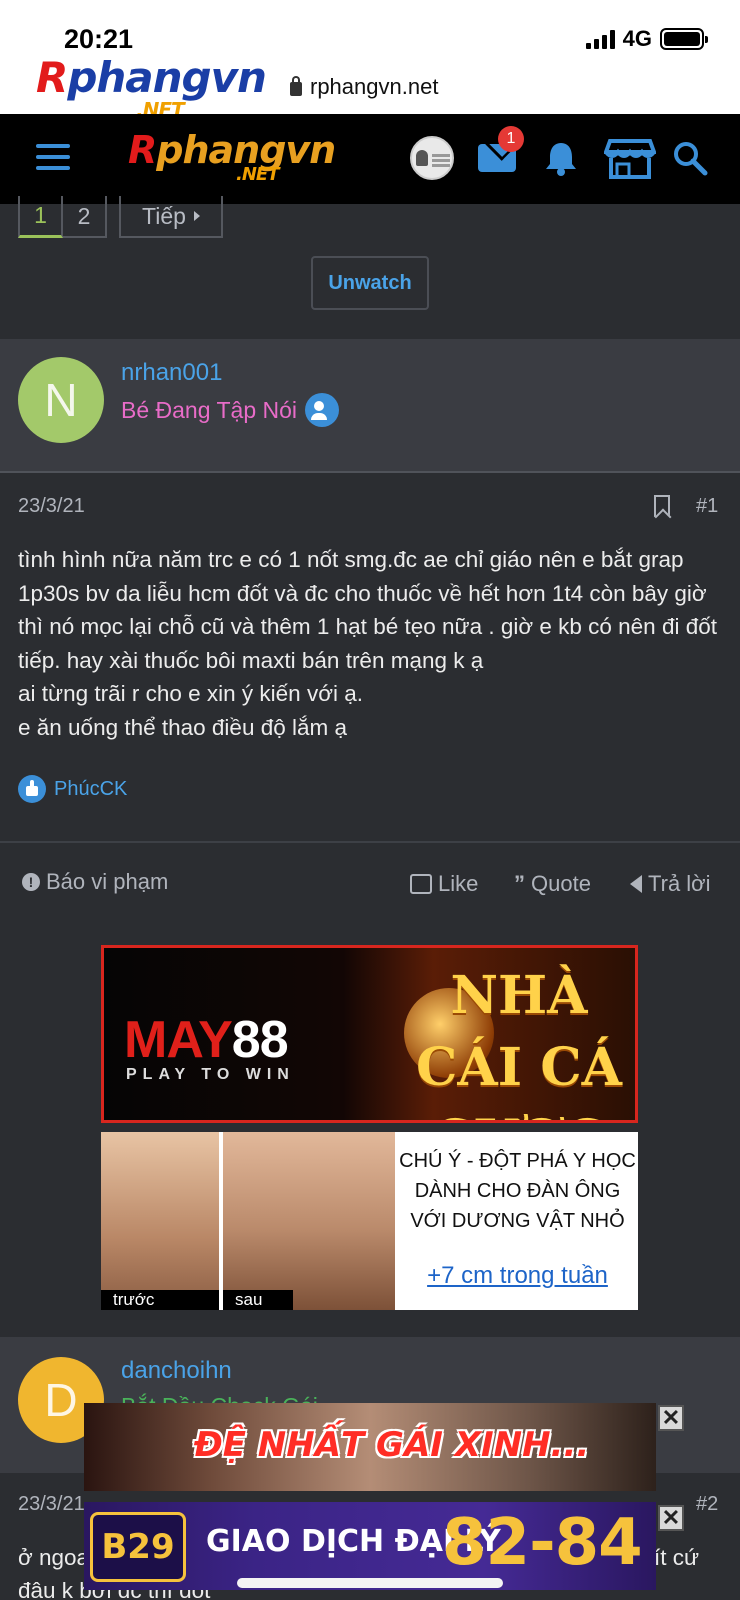 This screenshot has height=1600, width=740. I want to click on search-icon, so click(690, 158).